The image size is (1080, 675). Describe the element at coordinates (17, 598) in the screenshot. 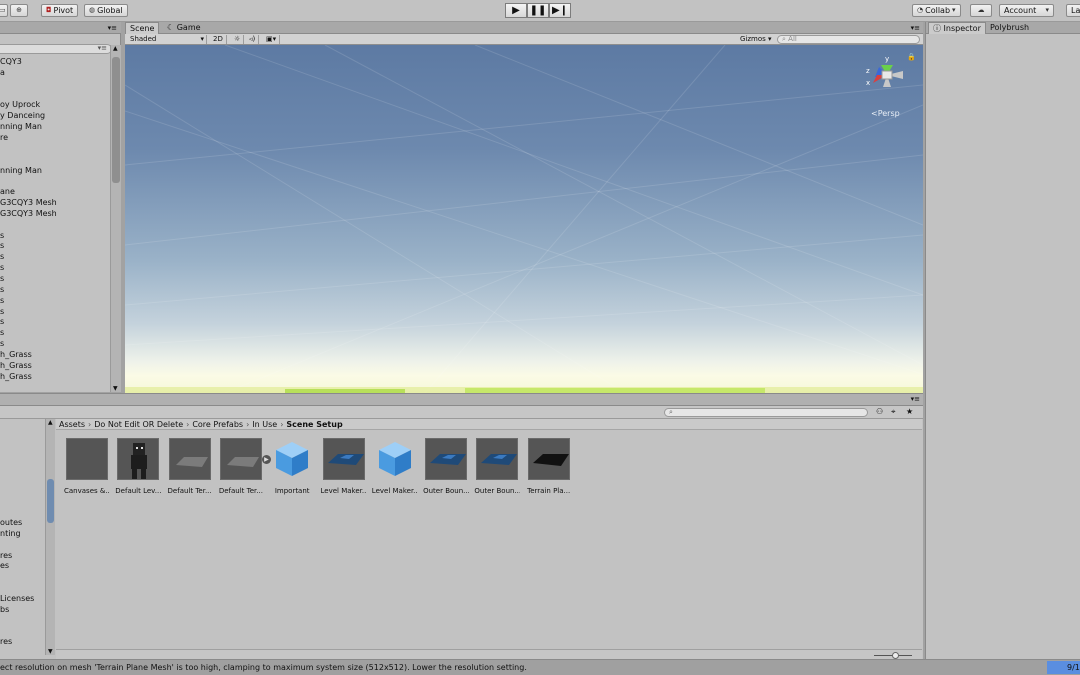

I see `folder-tree-item: Licenses` at that location.